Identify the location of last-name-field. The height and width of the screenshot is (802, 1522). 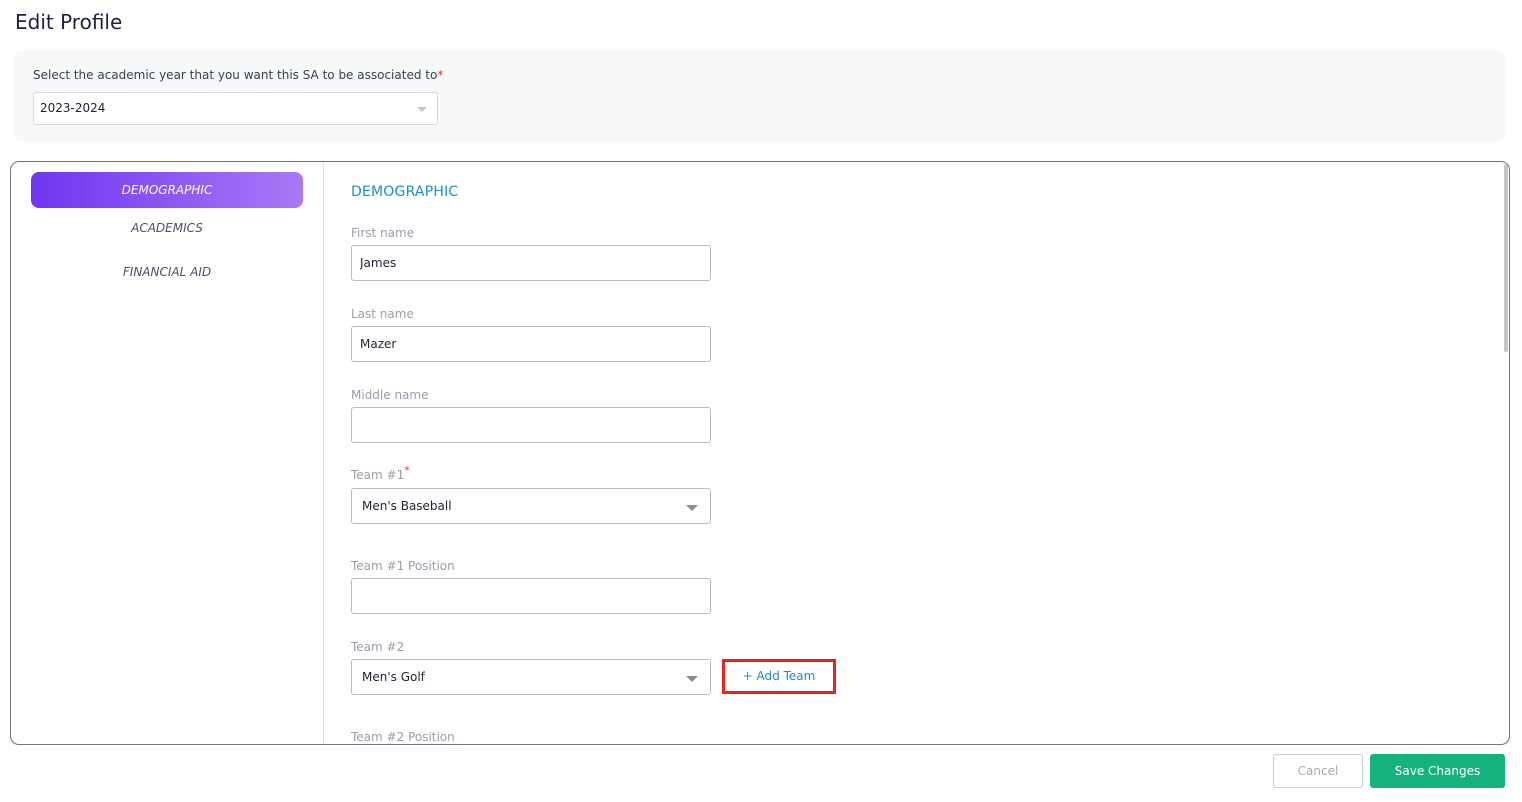
(531, 344).